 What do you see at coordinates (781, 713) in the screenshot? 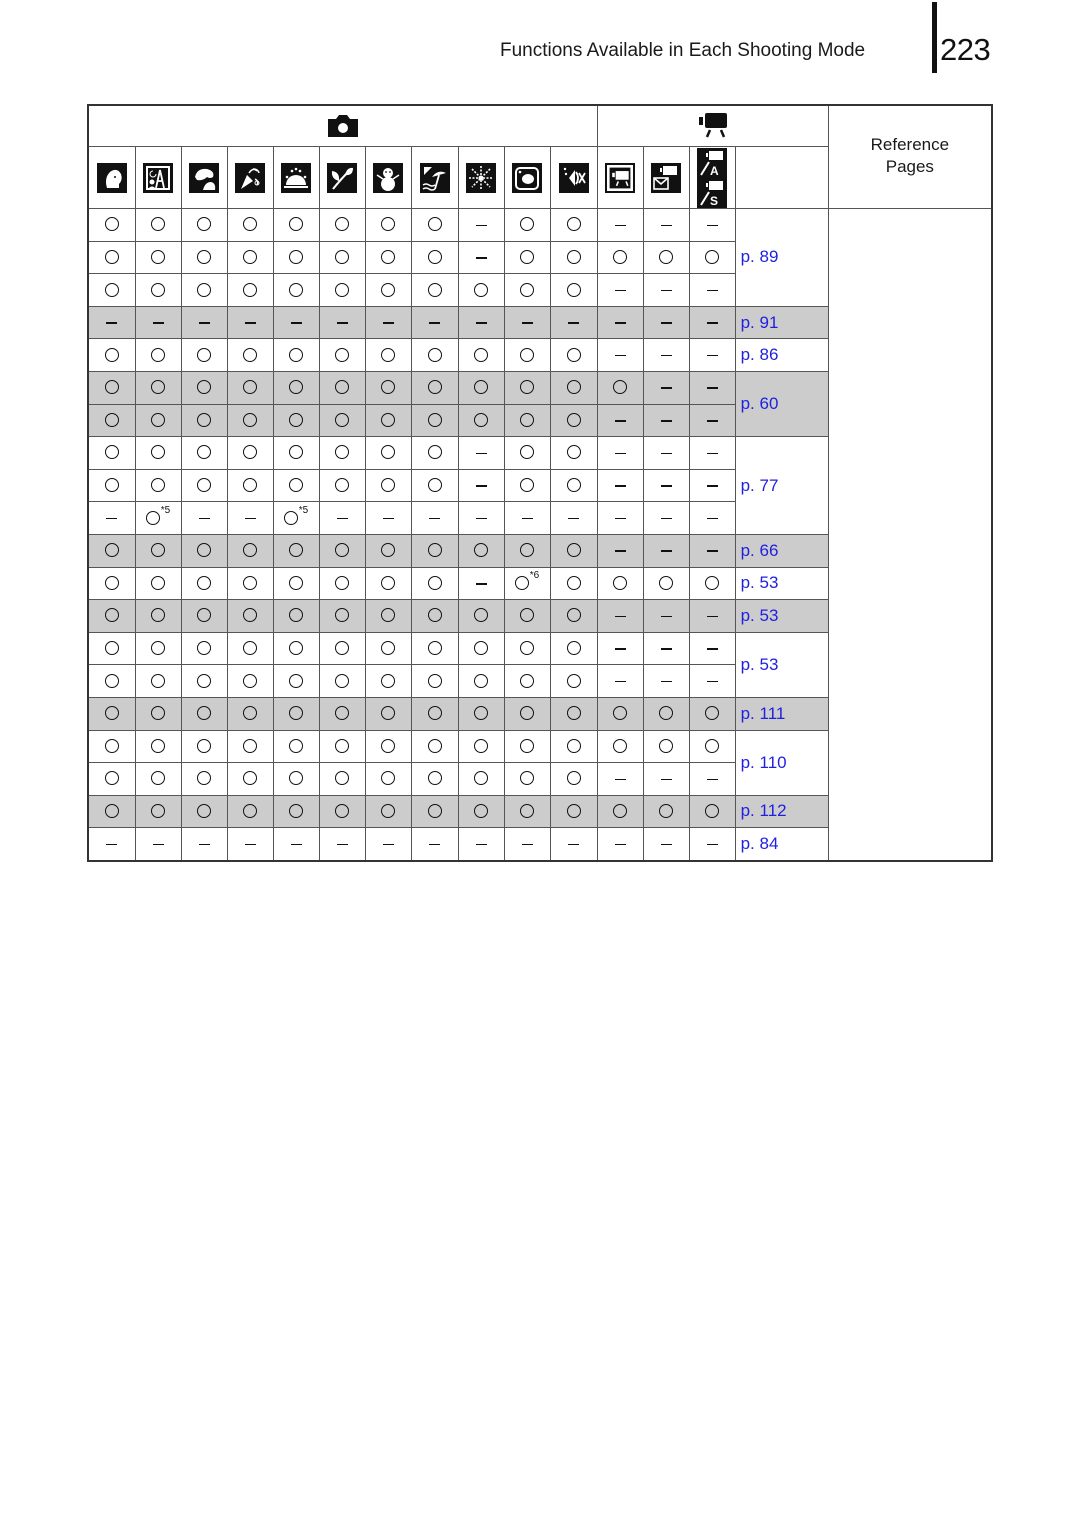
I see `reference-page-link: p. 111` at bounding box center [781, 713].